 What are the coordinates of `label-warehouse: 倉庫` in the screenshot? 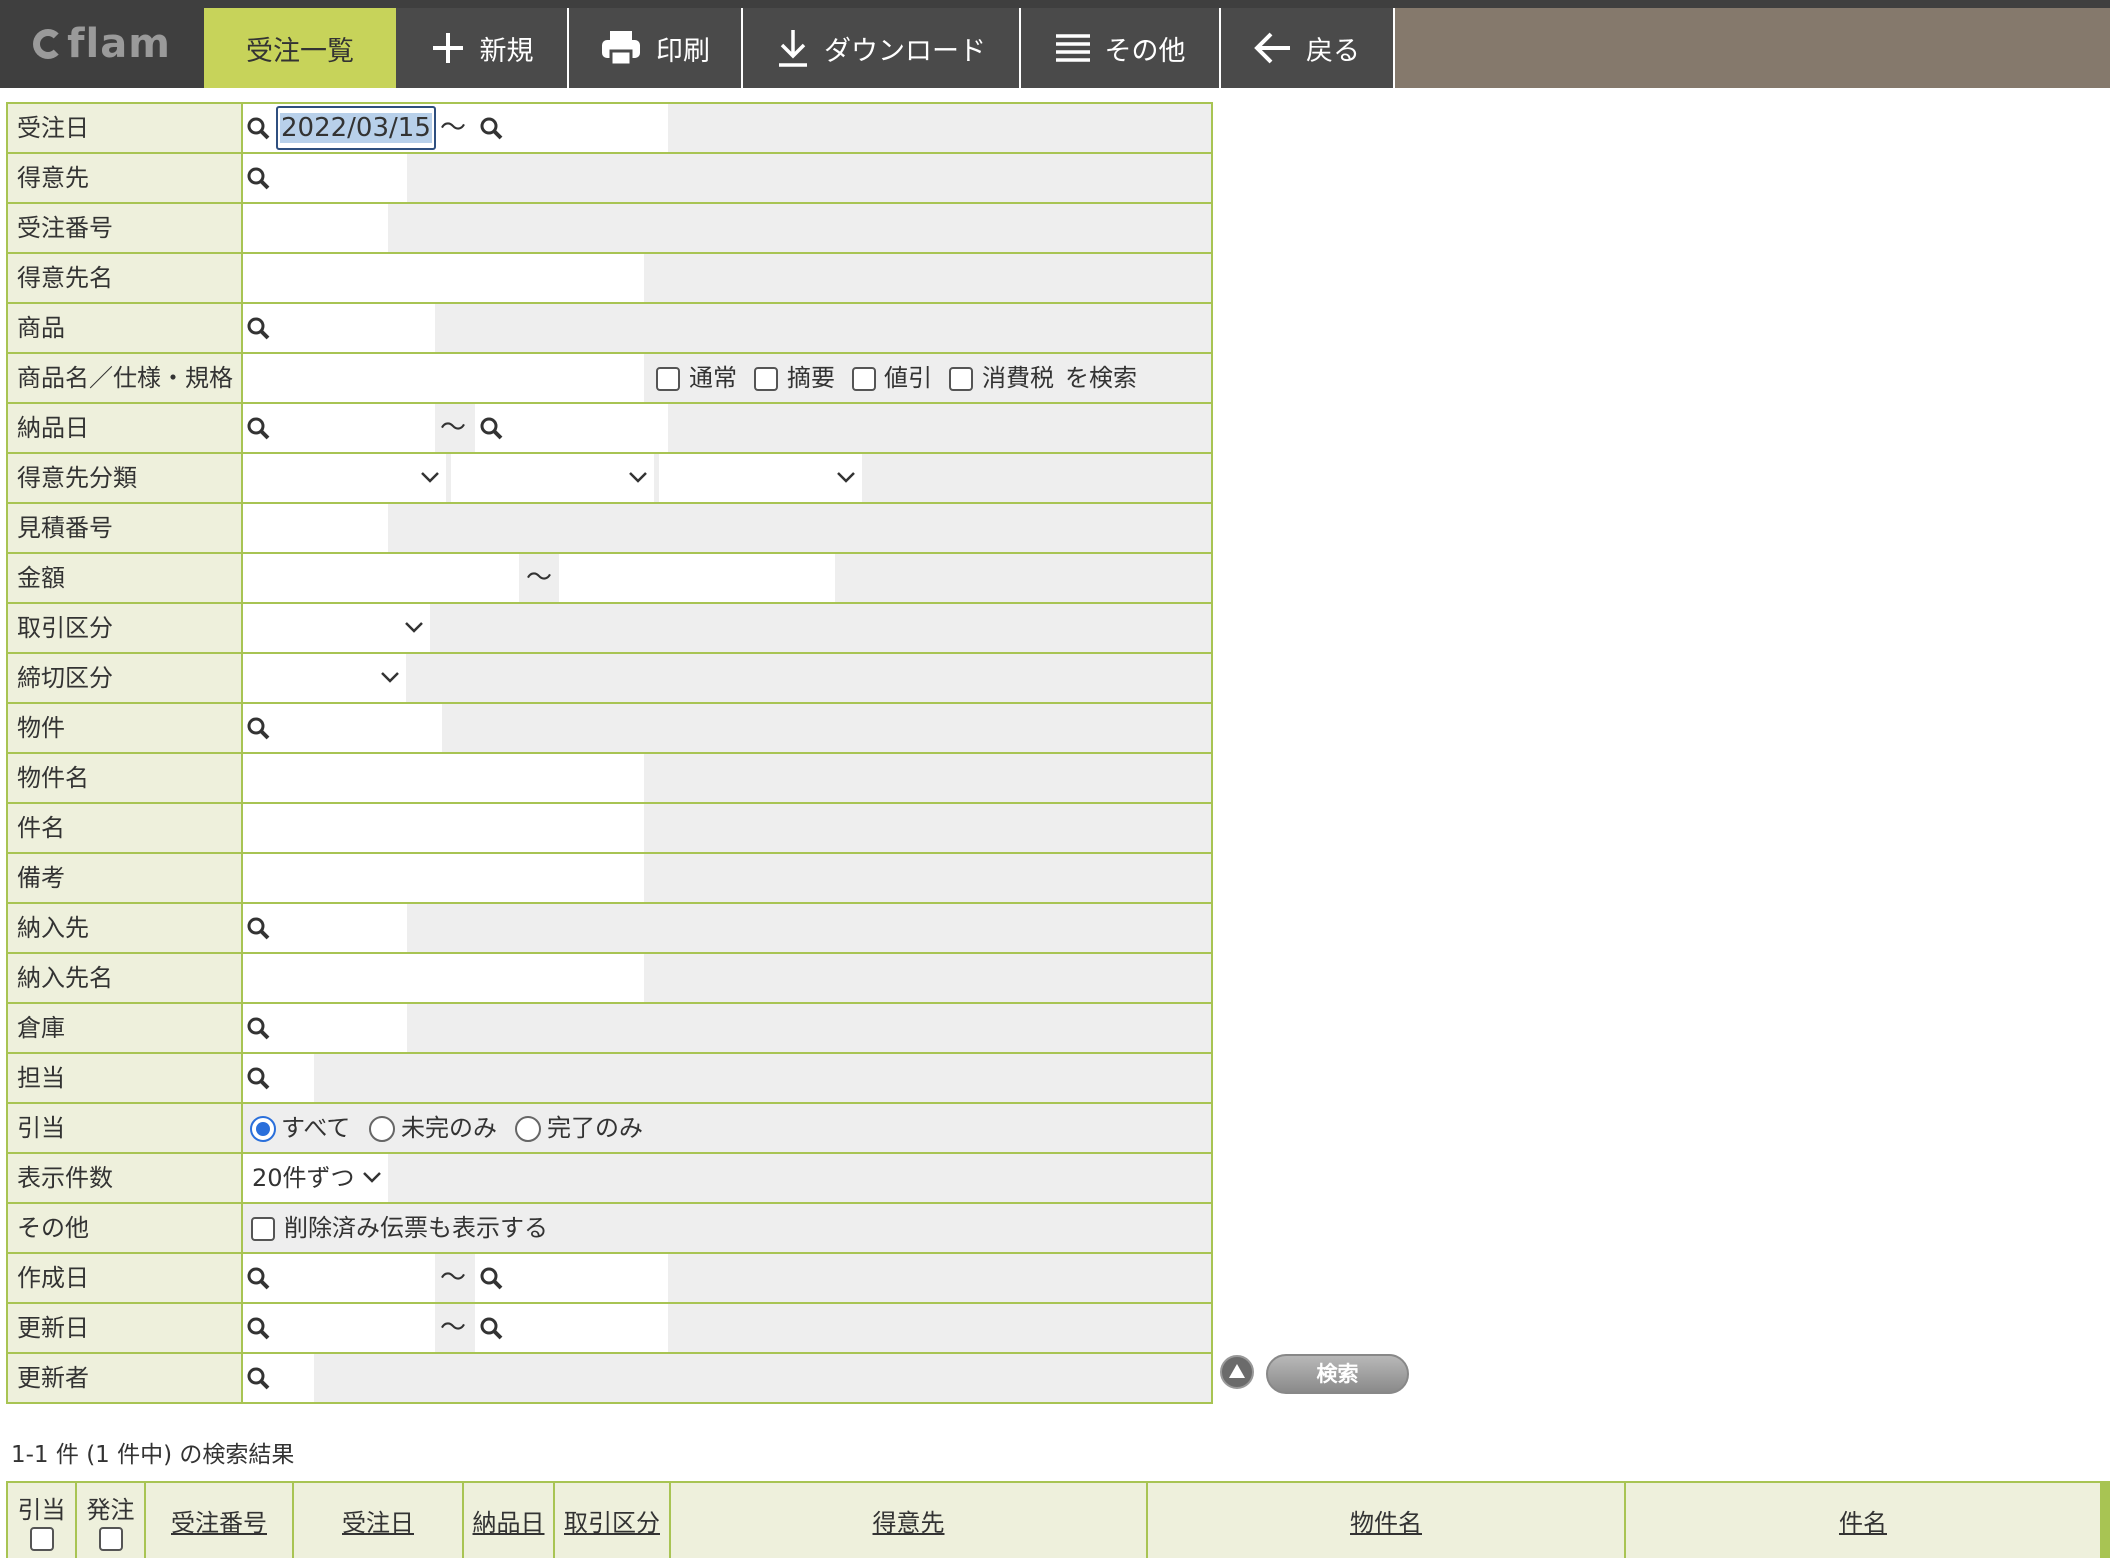 It's located at (124, 1028).